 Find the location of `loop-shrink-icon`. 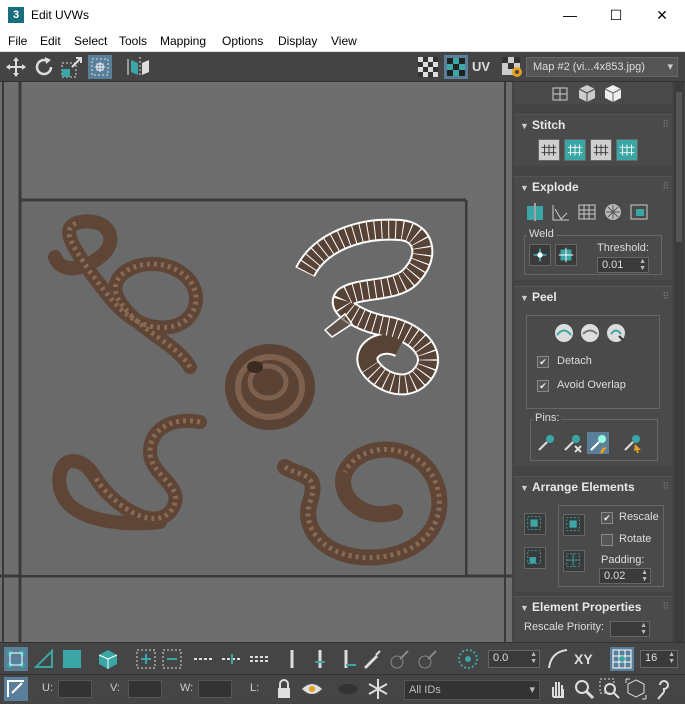

loop-shrink-icon is located at coordinates (260, 659).